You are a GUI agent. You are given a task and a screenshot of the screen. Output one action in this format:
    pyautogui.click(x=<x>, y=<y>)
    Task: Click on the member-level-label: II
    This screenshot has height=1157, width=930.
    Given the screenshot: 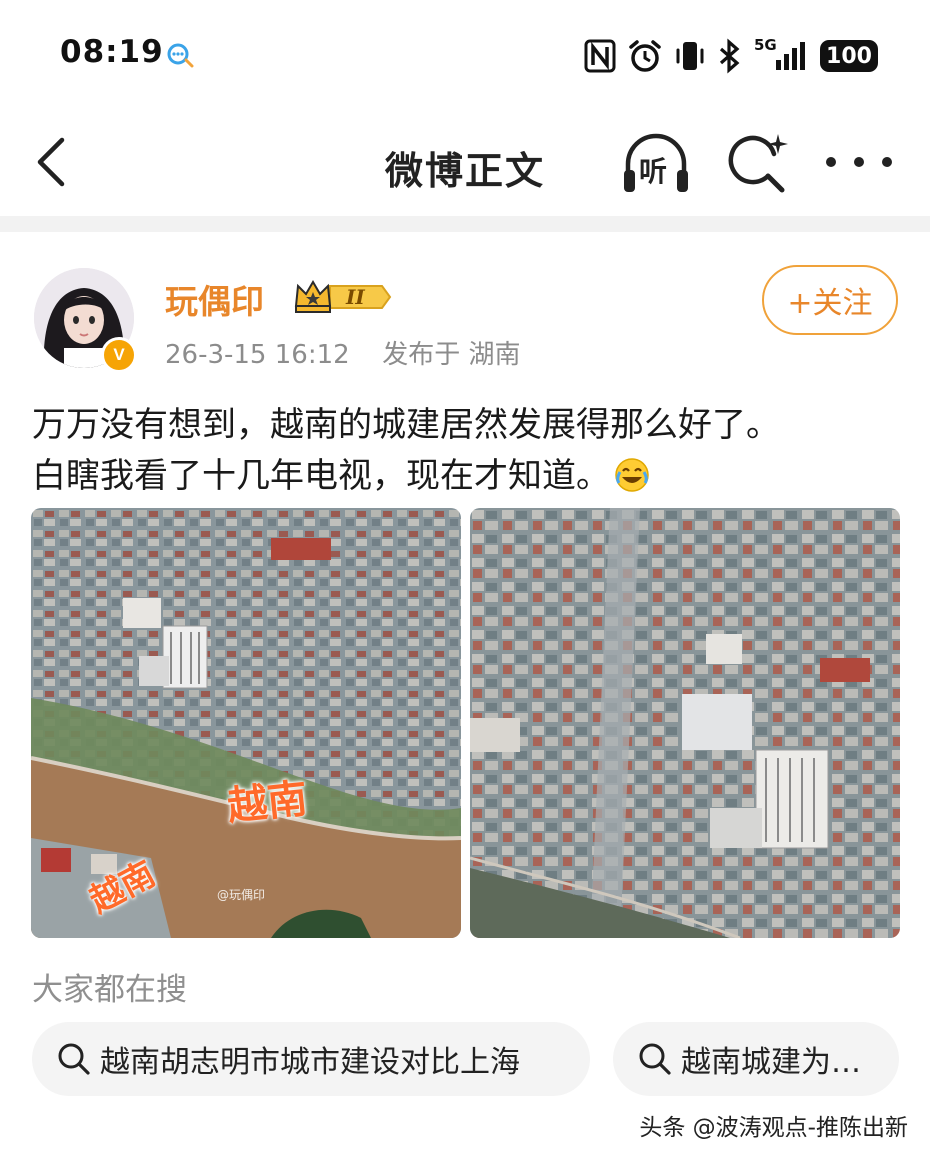 What is the action you would take?
    pyautogui.click(x=355, y=297)
    